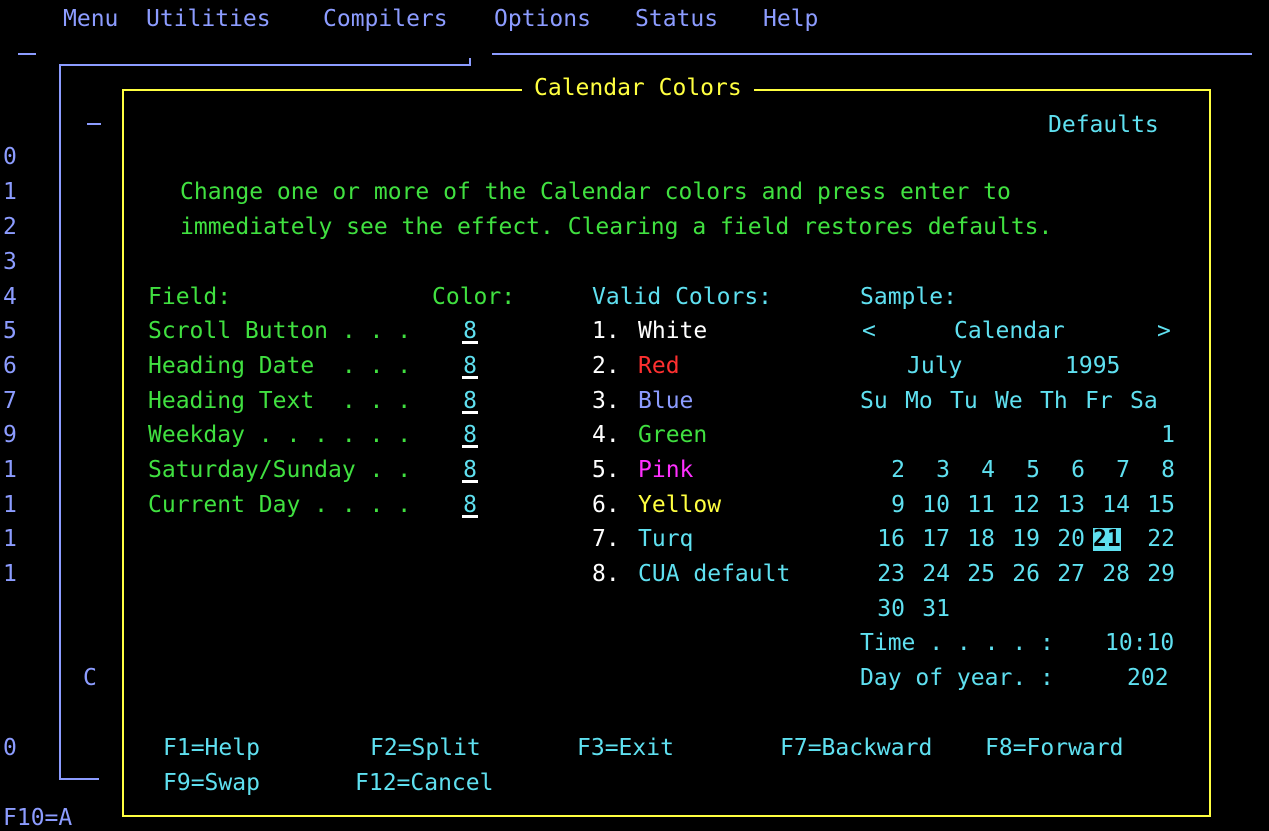 This screenshot has height=831, width=1269. Describe the element at coordinates (1144, 401) in the screenshot. I see `calendar-weekday-header: Sa` at that location.